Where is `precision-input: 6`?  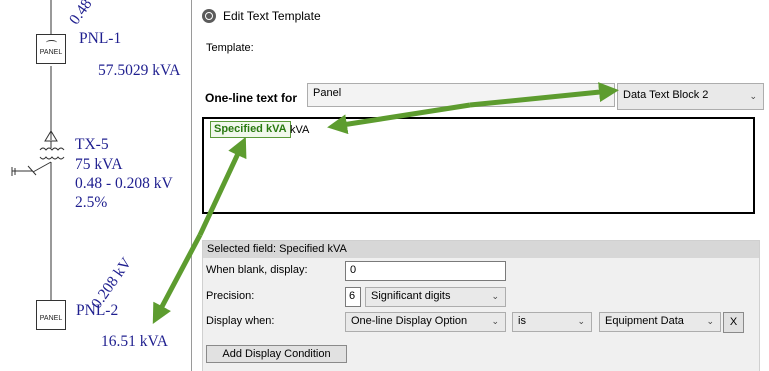
precision-input: 6 is located at coordinates (353, 297).